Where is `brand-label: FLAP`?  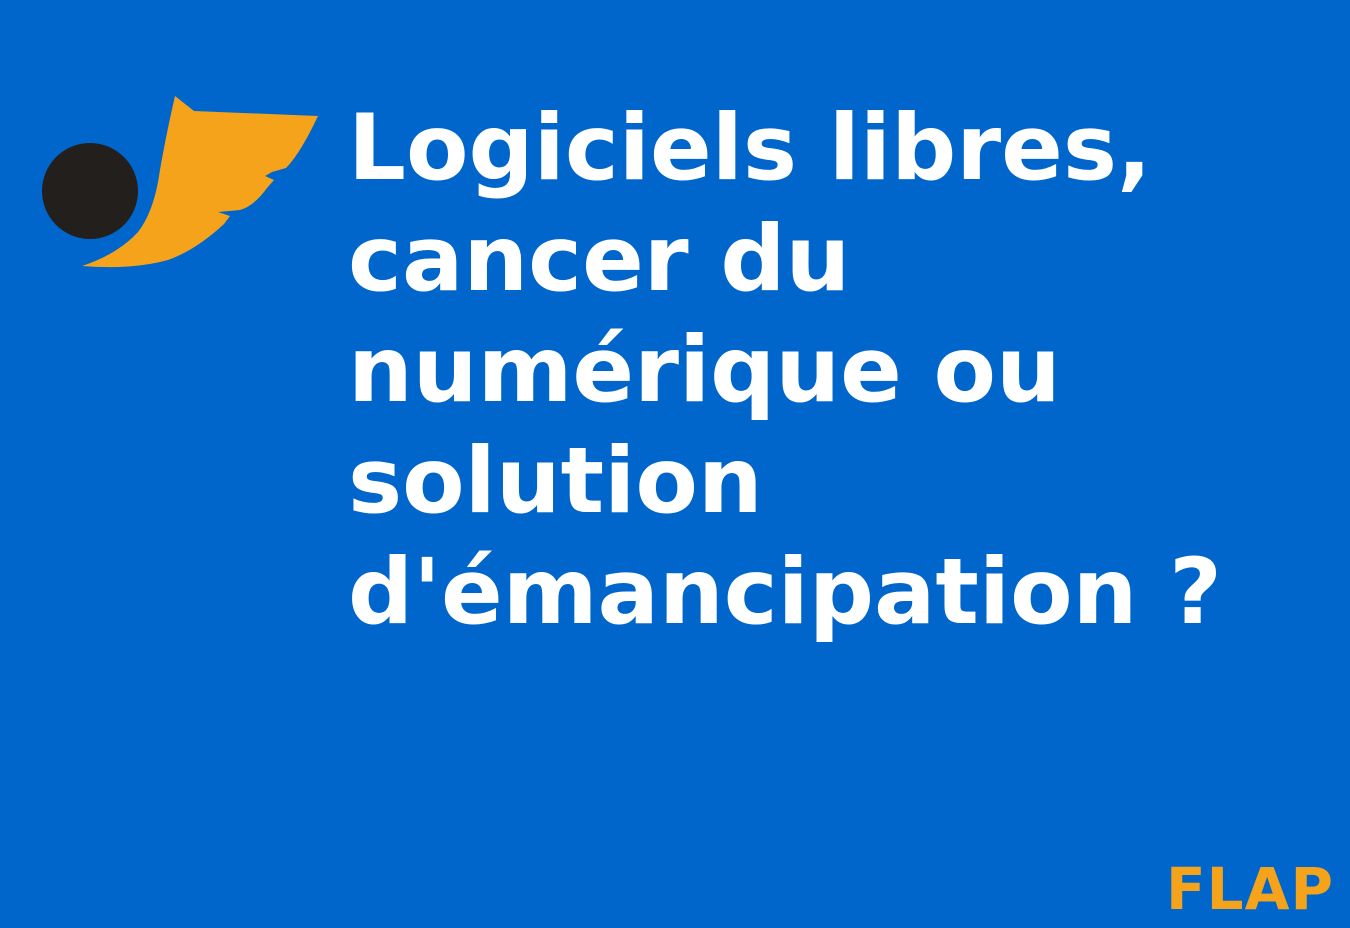 brand-label: FLAP is located at coordinates (1250, 889).